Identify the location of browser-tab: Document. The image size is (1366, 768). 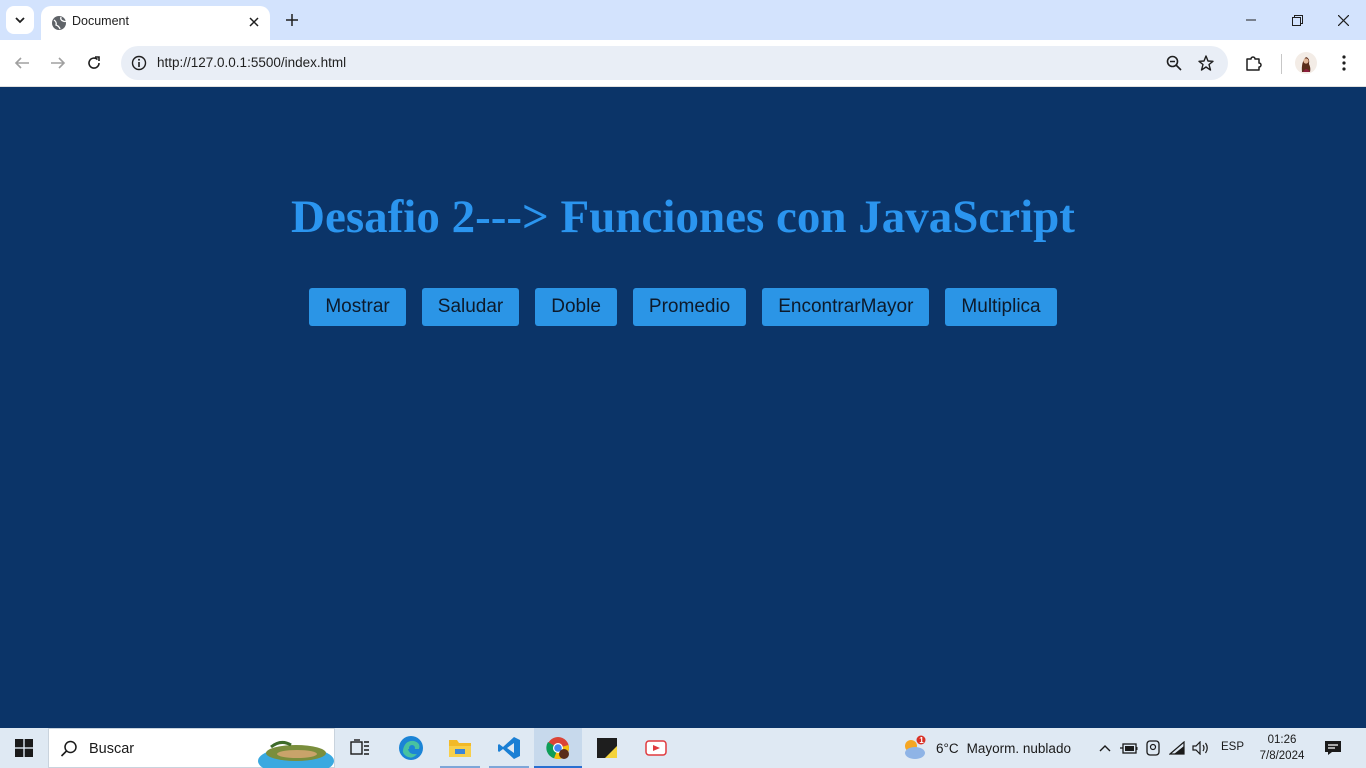
(155, 23).